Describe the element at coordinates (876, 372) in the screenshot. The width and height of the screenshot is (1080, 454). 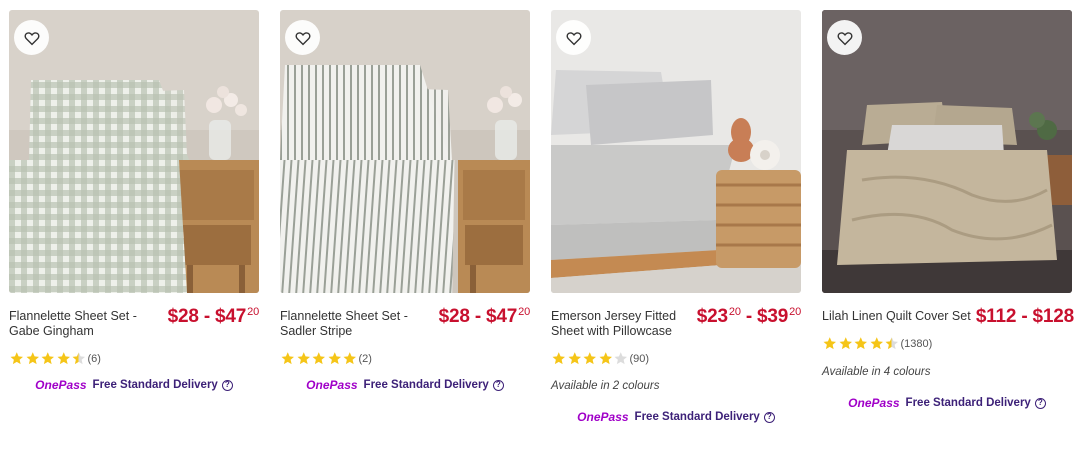
I see `colour-availability: Available in 4 colours` at that location.